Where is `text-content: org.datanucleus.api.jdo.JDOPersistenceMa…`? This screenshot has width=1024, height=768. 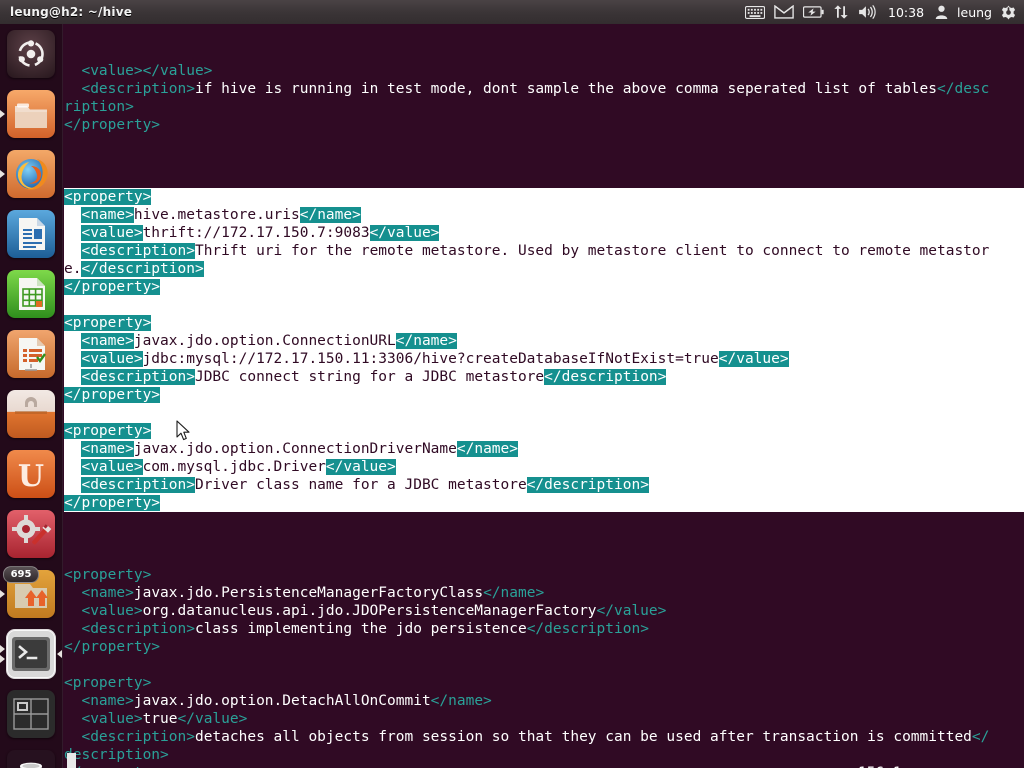
text-content: org.datanucleus.api.jdo.JDOPersistenceMa… is located at coordinates (369, 611).